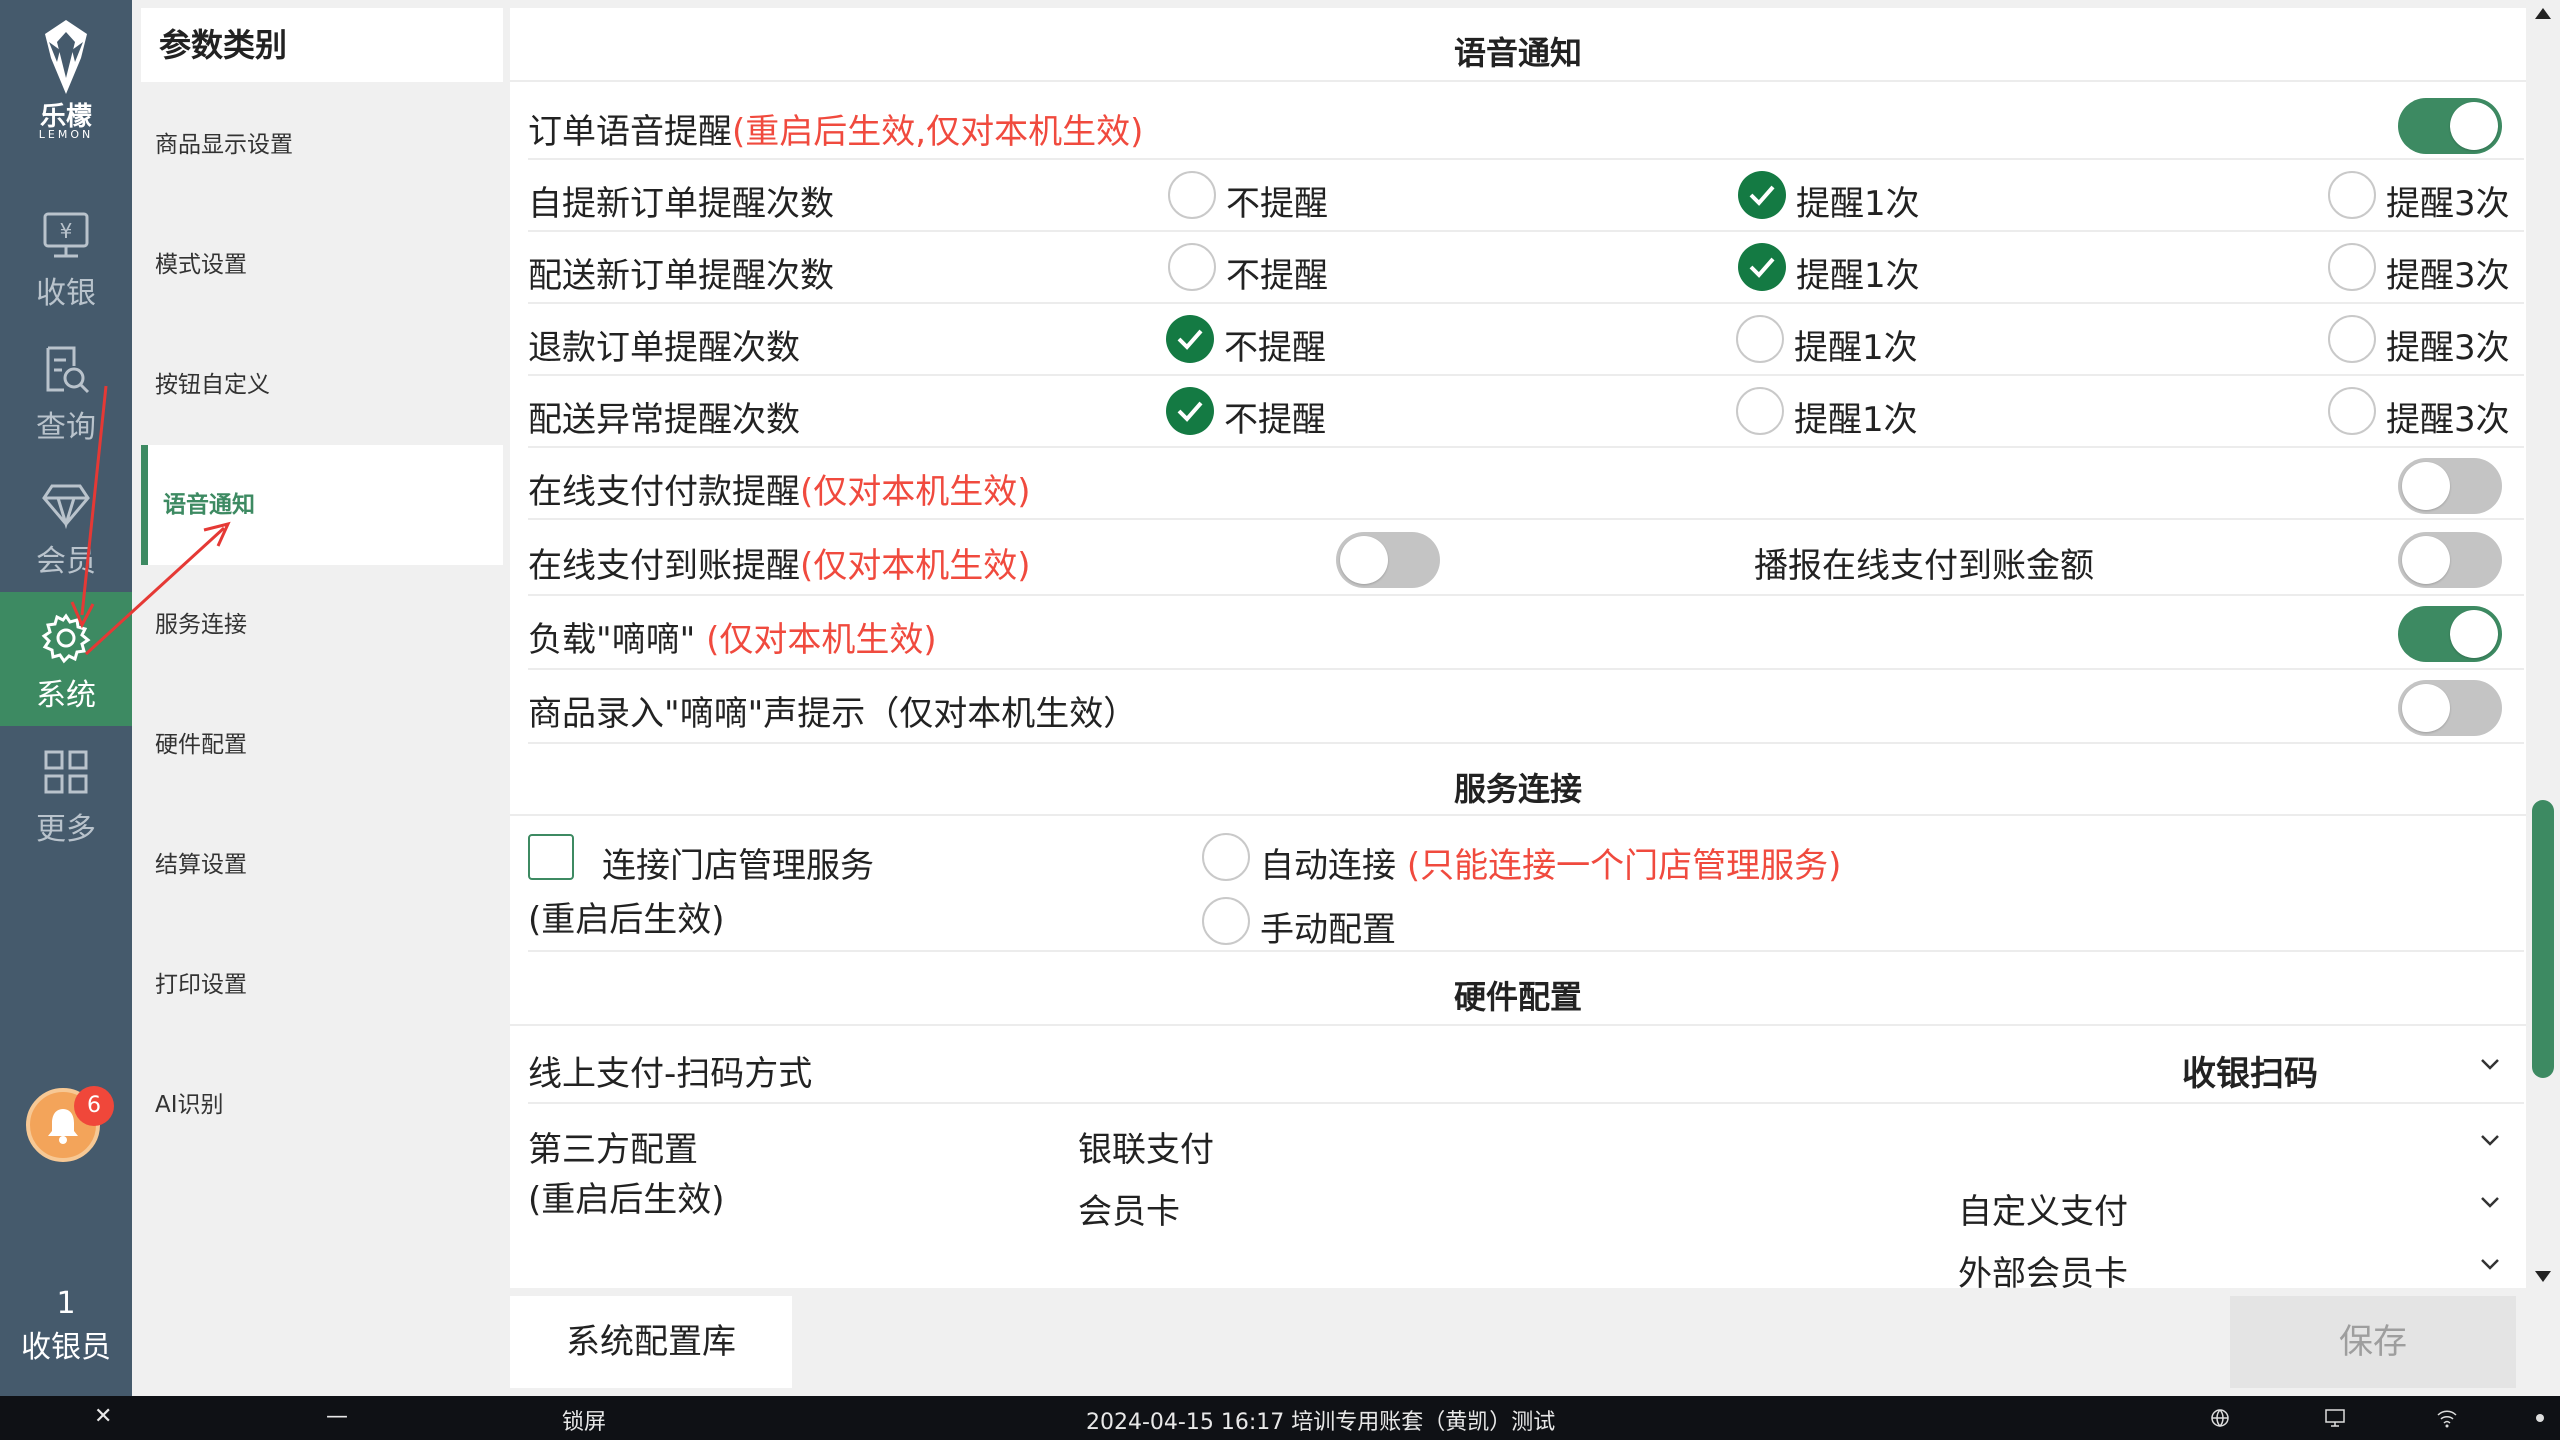  I want to click on taskbar: ✕ — 锁屏 2024-04-15 16:17 培训专用账套（黄凯）测试, so click(1280, 1418).